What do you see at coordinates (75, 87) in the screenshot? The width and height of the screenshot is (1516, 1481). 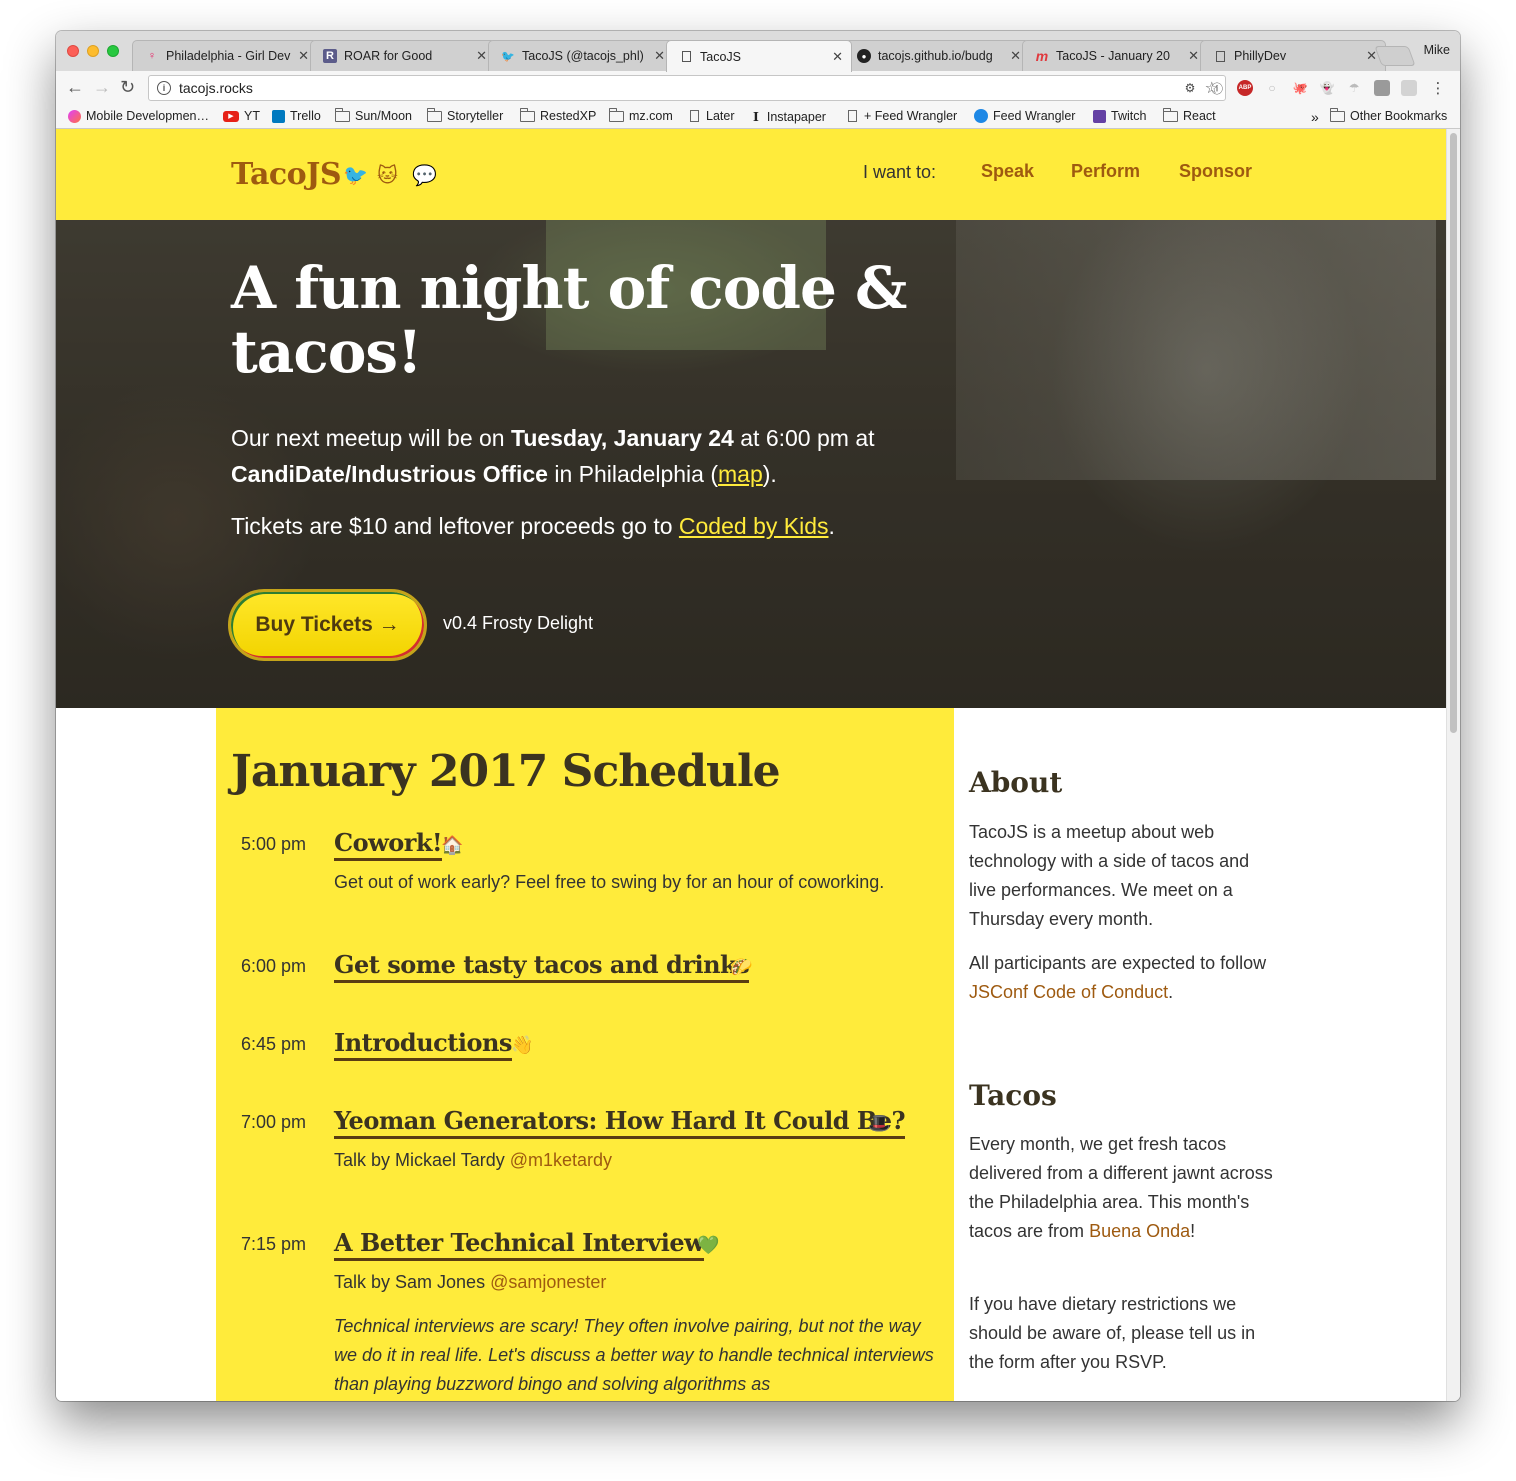 I see `back-arrow-icon: ←` at bounding box center [75, 87].